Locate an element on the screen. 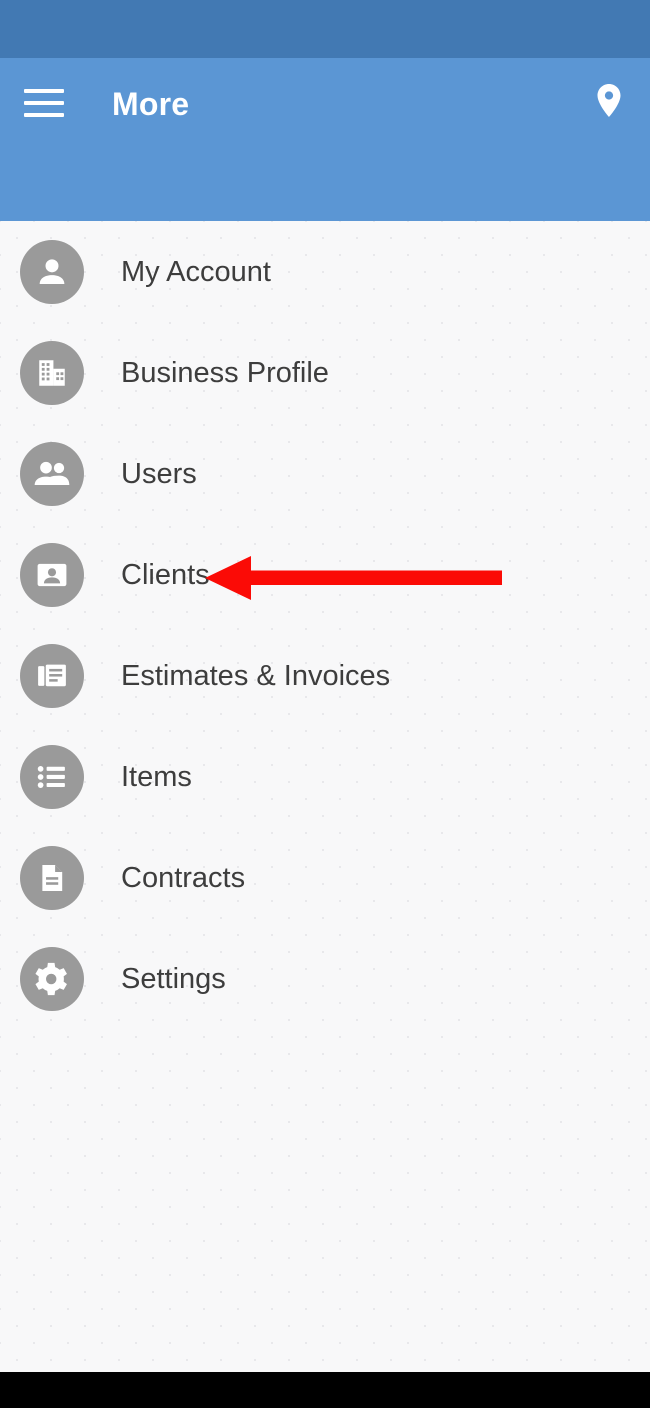  menu-item-settings: Settings is located at coordinates (325, 978).